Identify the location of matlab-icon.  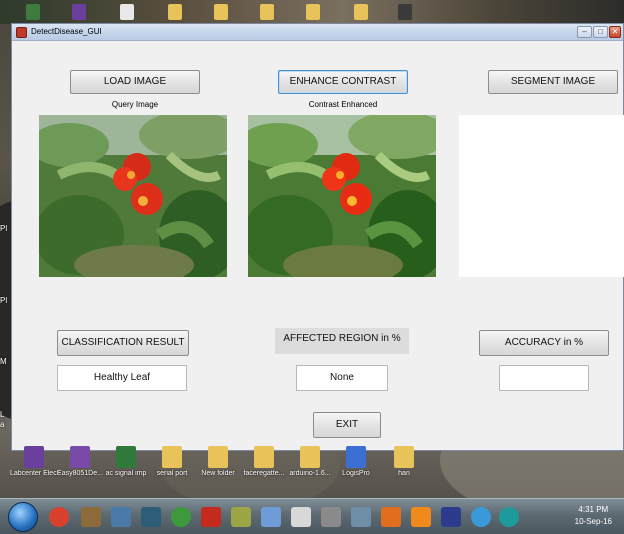
(391, 517).